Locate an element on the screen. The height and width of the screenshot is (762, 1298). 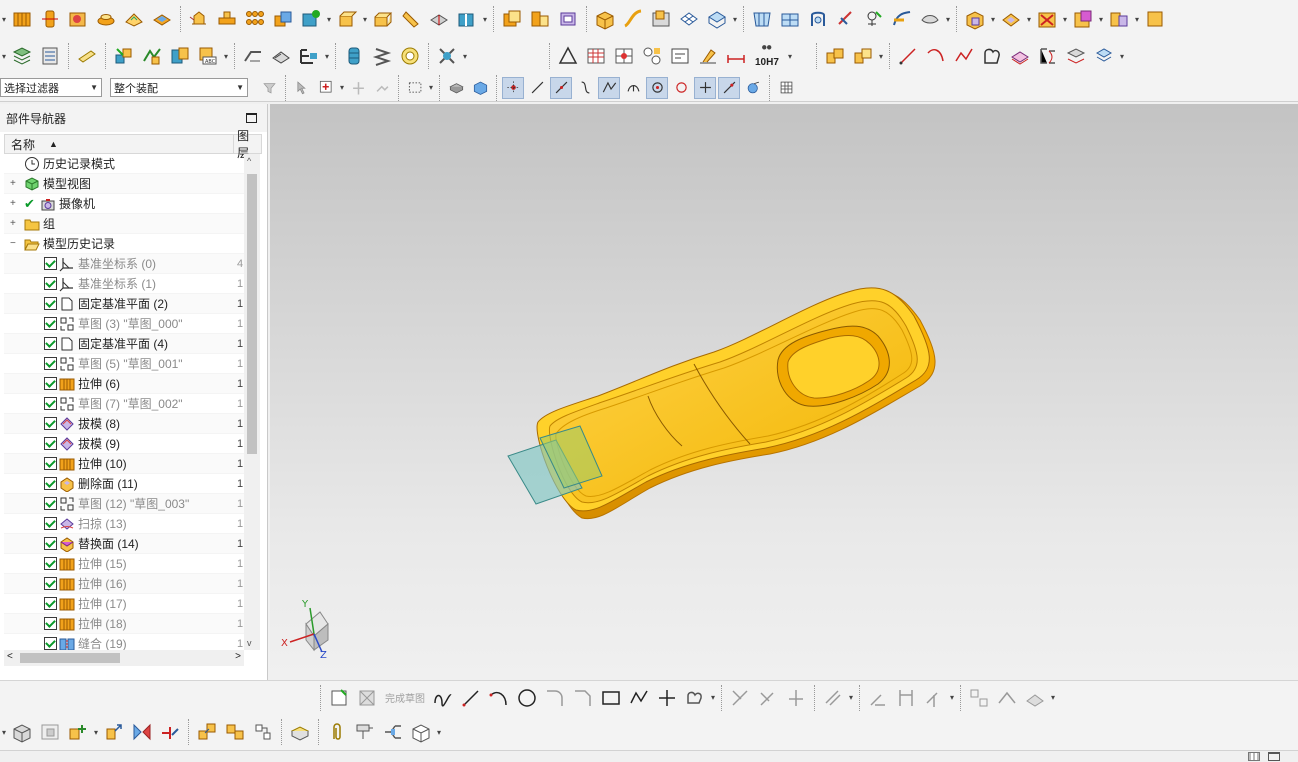
tree-row: 删除面 (11) 1 is located at coordinates (124, 484).